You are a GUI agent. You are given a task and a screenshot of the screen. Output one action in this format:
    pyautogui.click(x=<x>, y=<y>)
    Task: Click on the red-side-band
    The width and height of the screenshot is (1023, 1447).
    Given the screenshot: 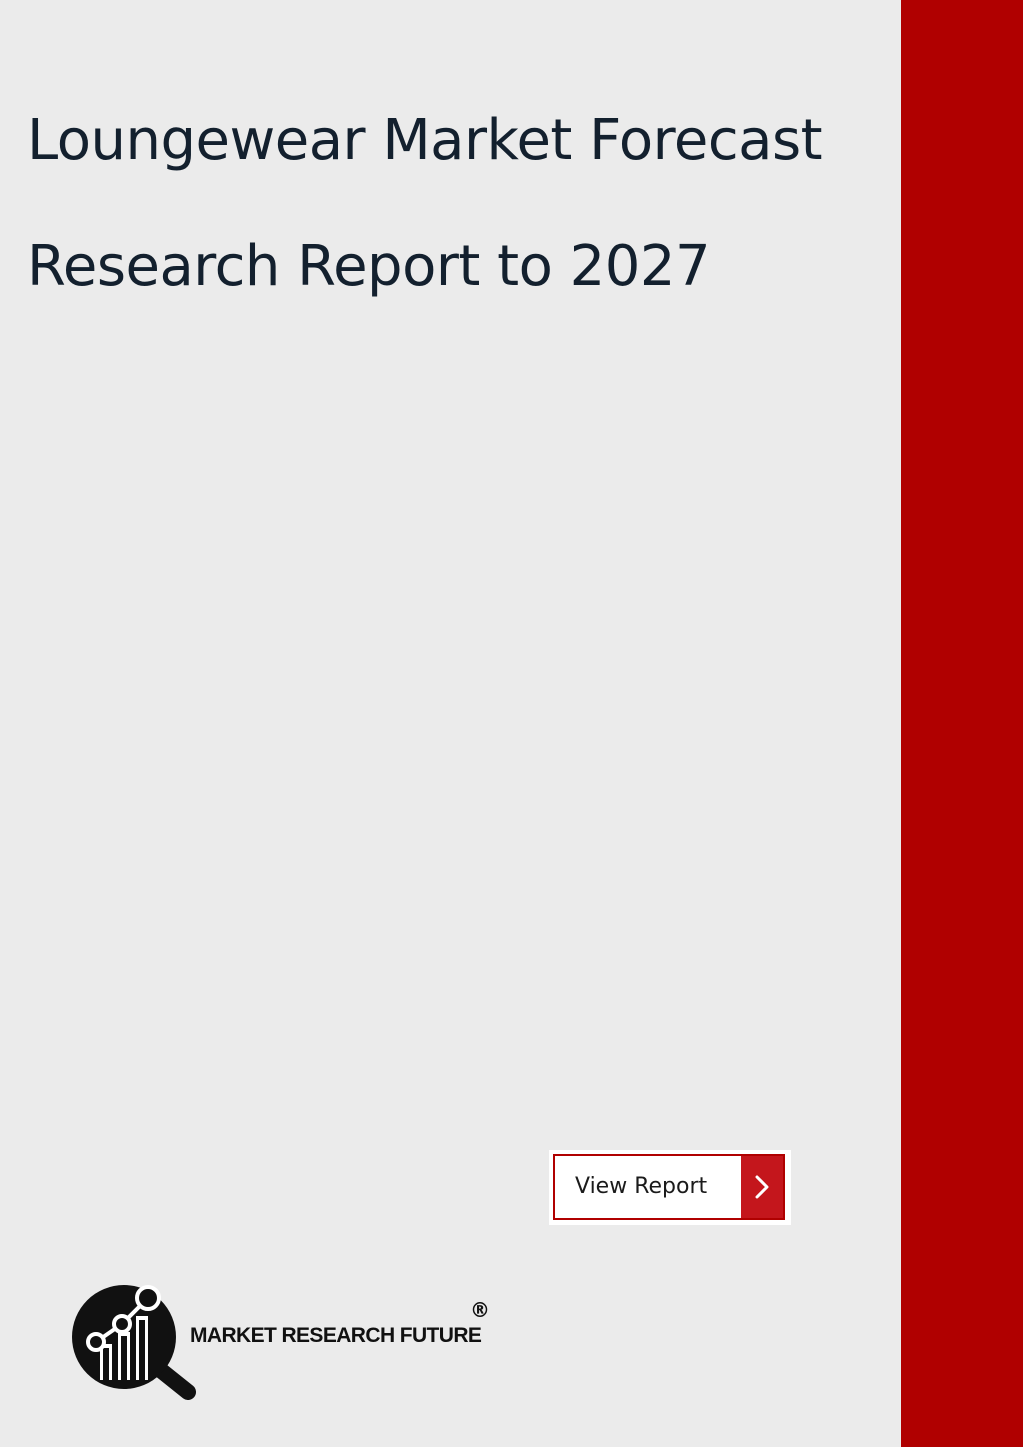 What is the action you would take?
    pyautogui.click(x=962, y=723)
    